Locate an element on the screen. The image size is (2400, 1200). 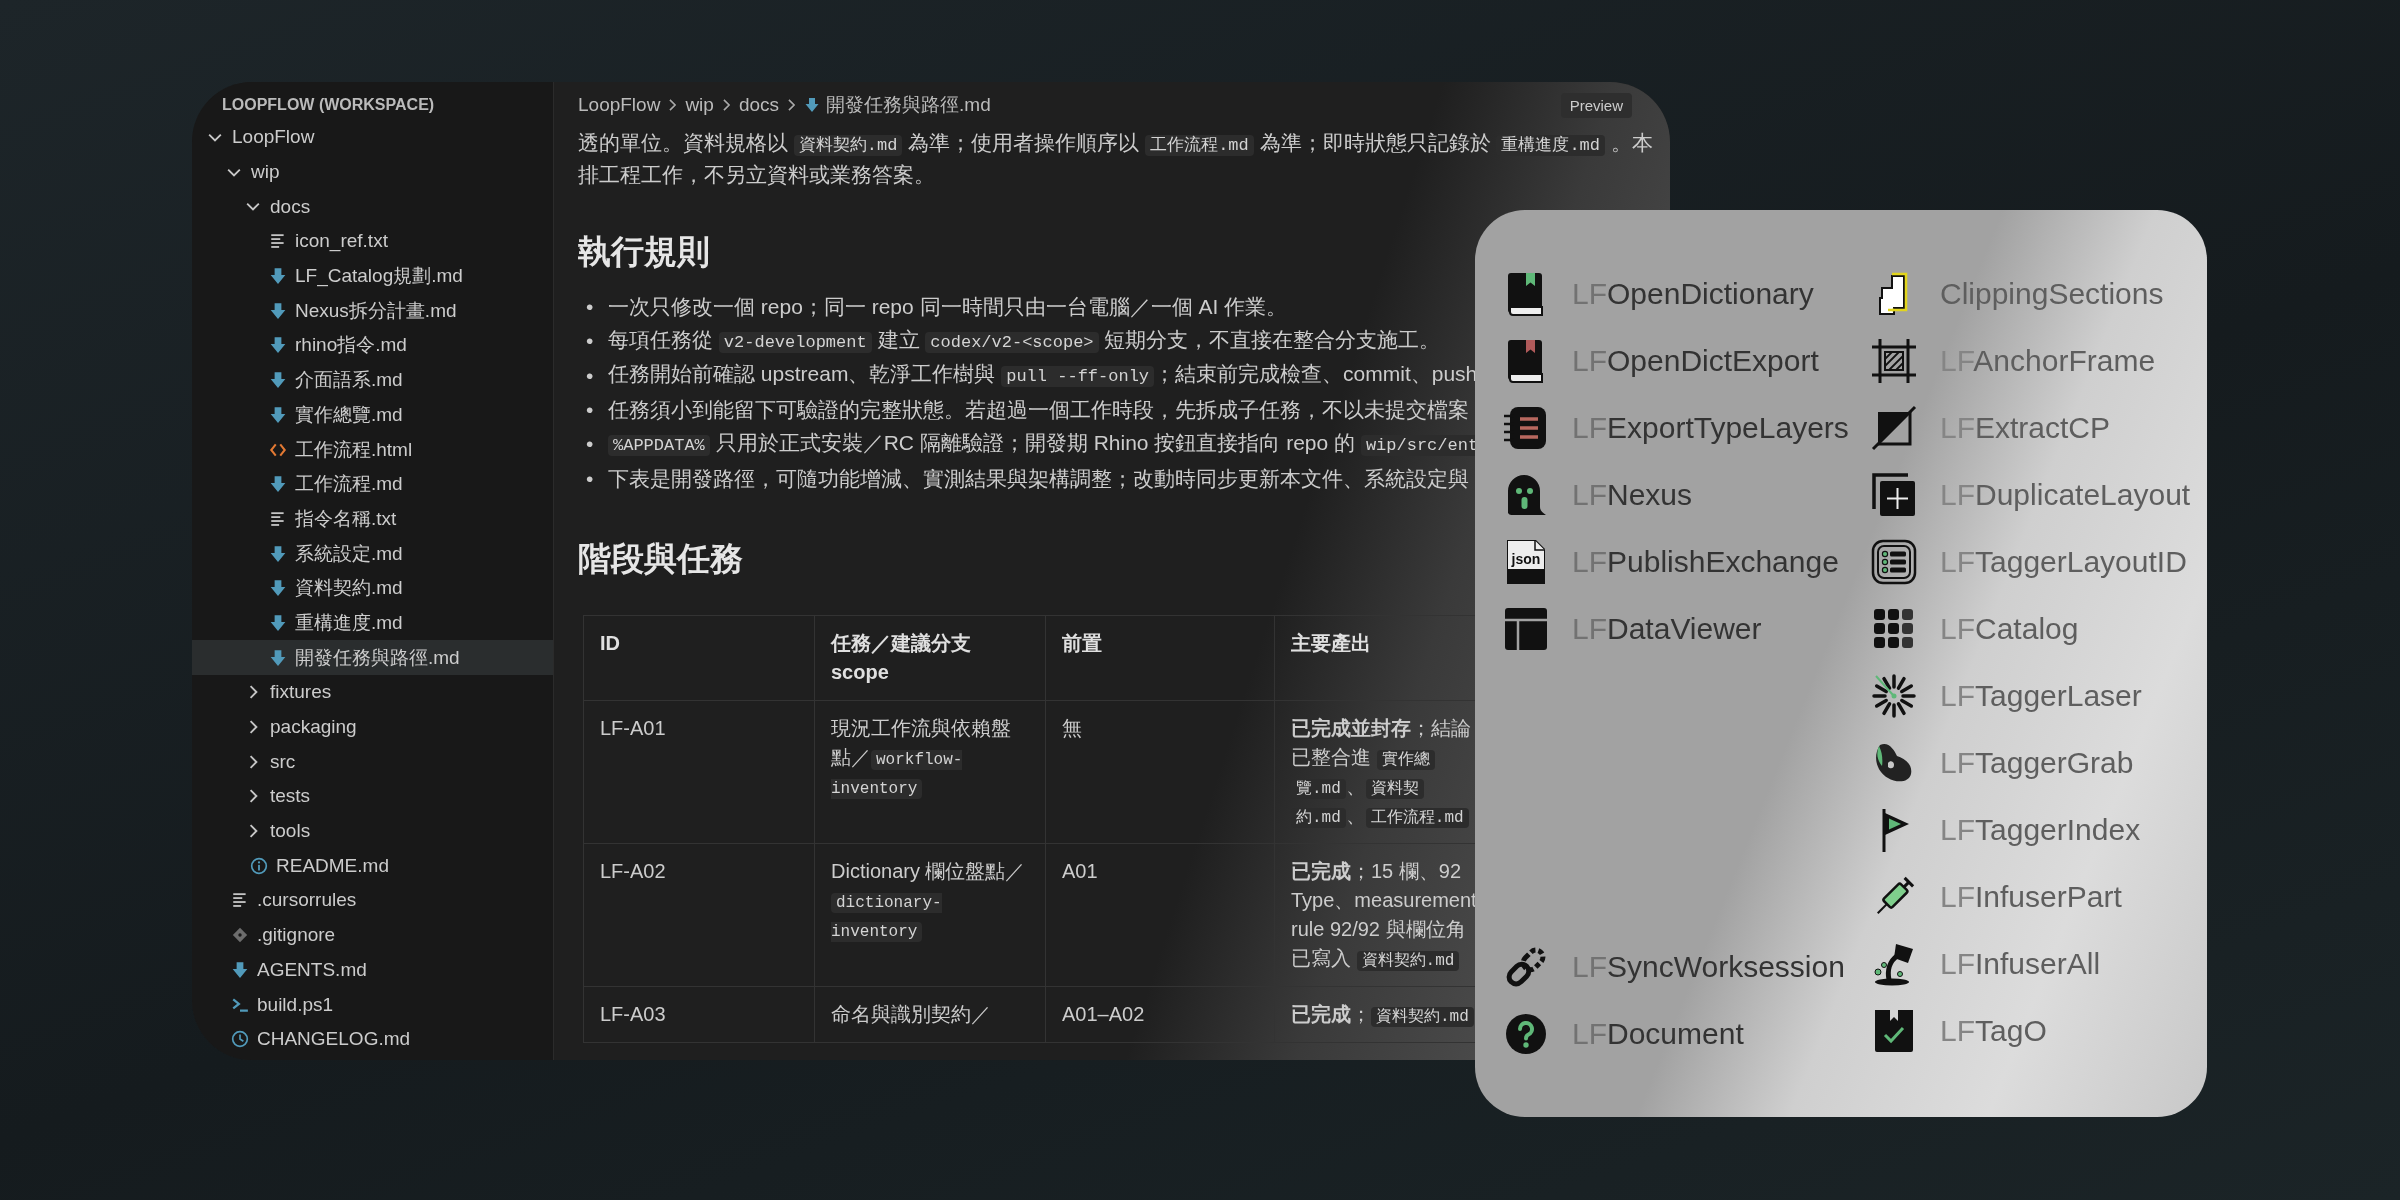
breadcrumb-item: 開發任務與路徑.md is located at coordinates (897, 105).